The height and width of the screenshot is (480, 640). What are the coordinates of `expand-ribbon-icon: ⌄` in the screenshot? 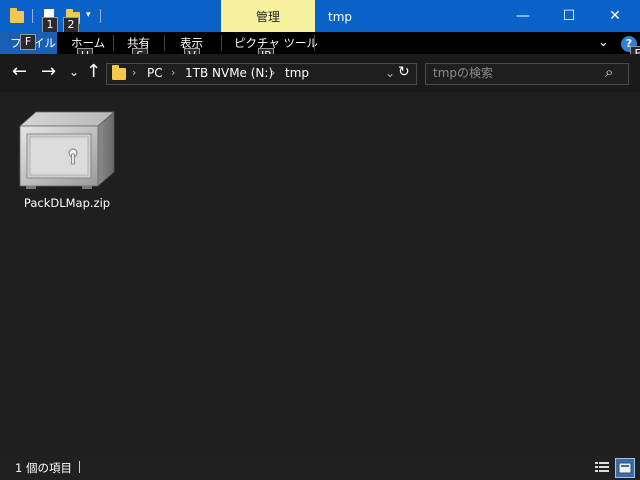 It's located at (603, 43).